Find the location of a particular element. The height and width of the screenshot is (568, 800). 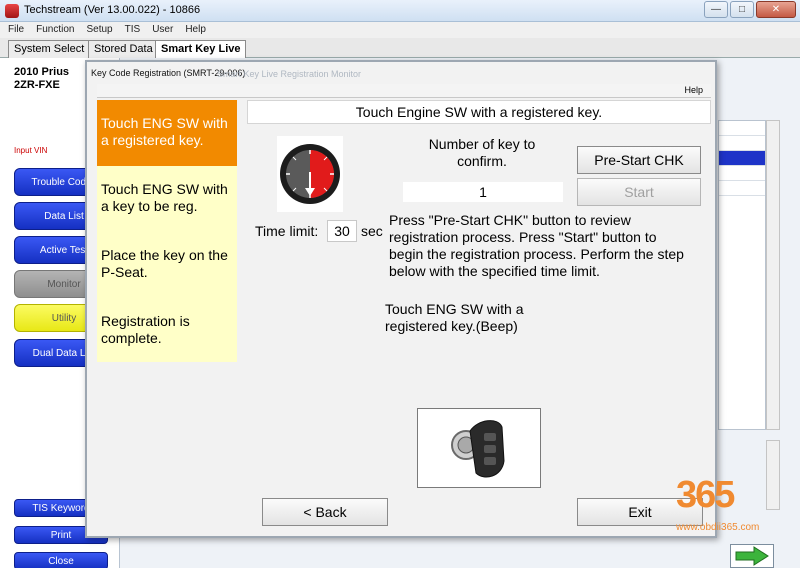

menu-setup: Setup is located at coordinates (99, 30).